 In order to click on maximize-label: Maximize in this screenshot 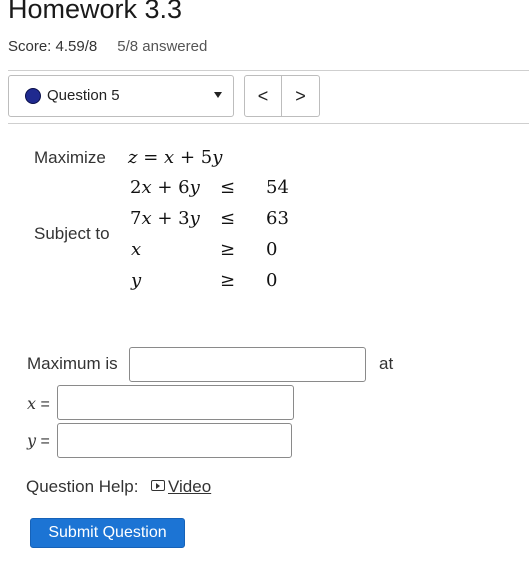, I will do `click(70, 157)`.